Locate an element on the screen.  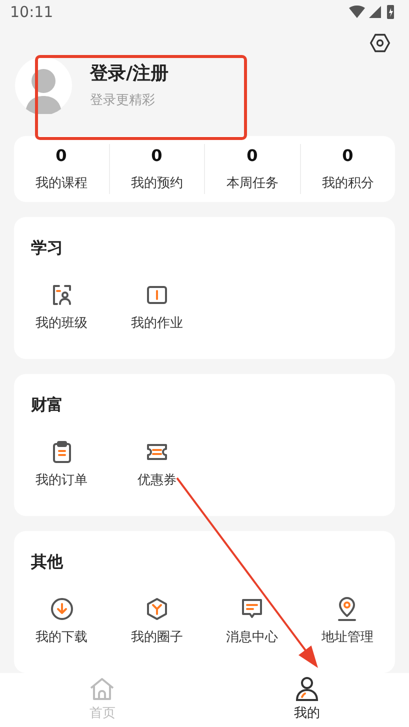
stat-label: 我的预约 is located at coordinates (156, 184).